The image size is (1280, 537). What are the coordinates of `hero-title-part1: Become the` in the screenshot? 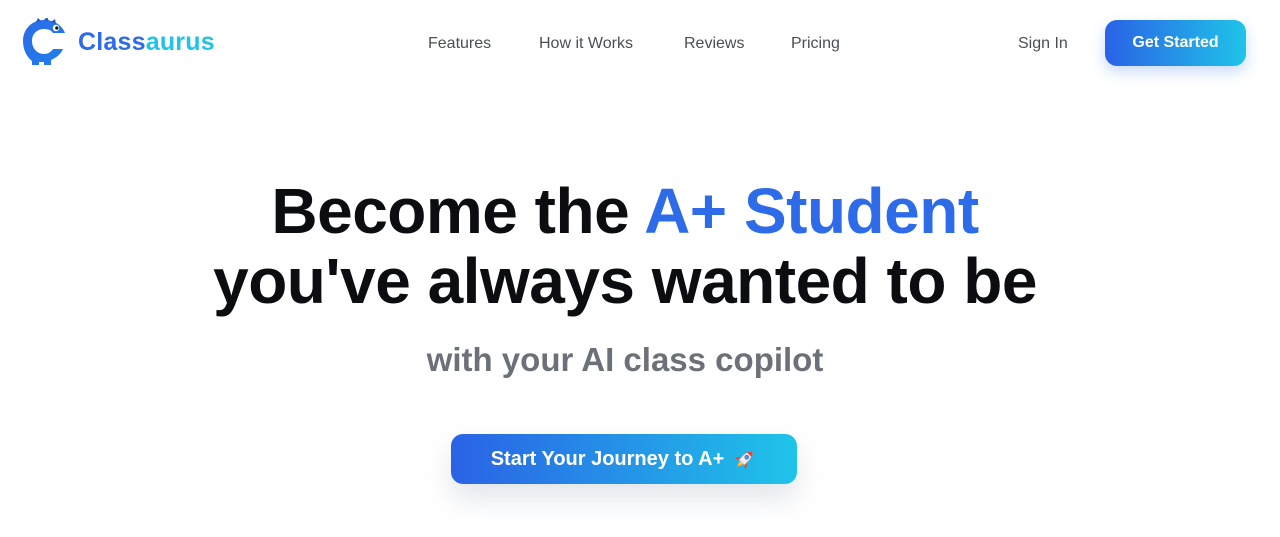 It's located at (458, 211).